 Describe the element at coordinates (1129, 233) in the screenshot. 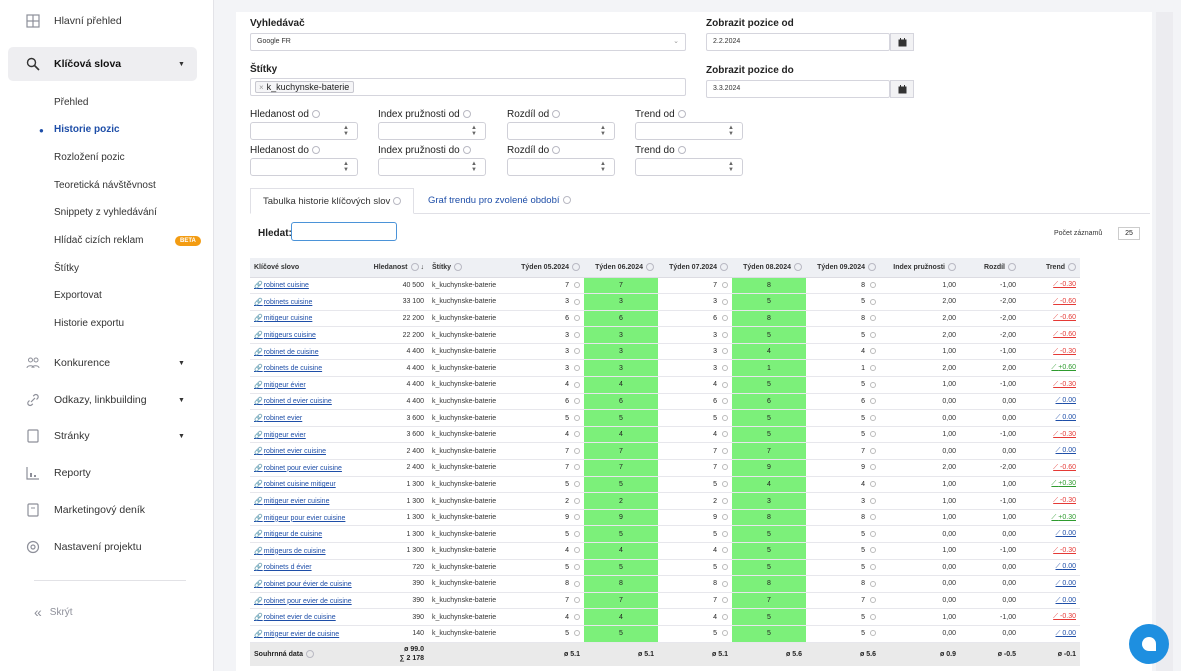

I see `records-per-page-select: 25` at that location.